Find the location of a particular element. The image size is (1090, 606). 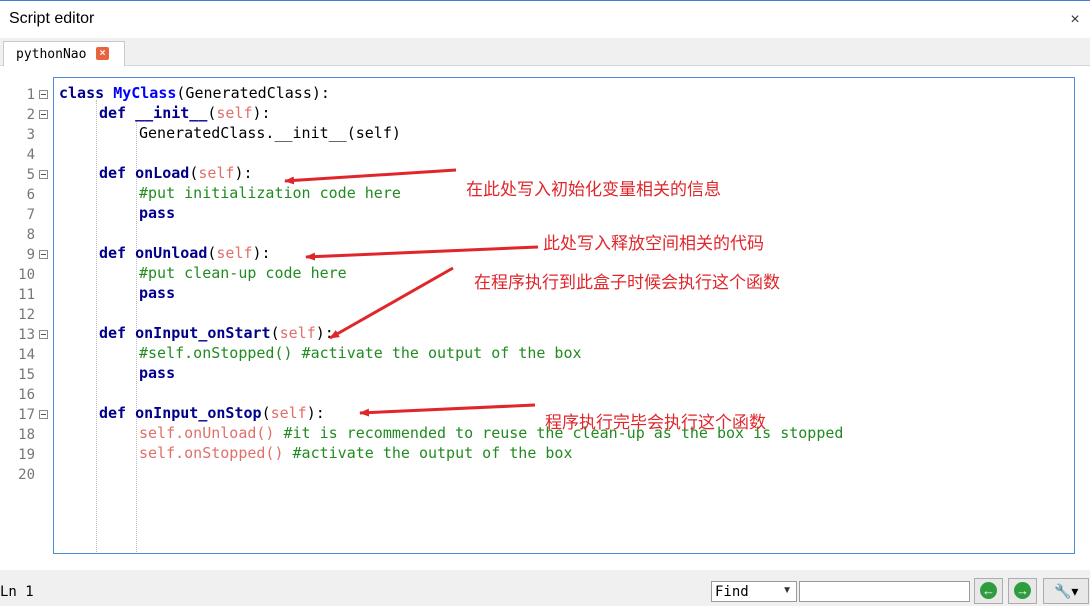

function-name: onUnload is located at coordinates (171, 253).